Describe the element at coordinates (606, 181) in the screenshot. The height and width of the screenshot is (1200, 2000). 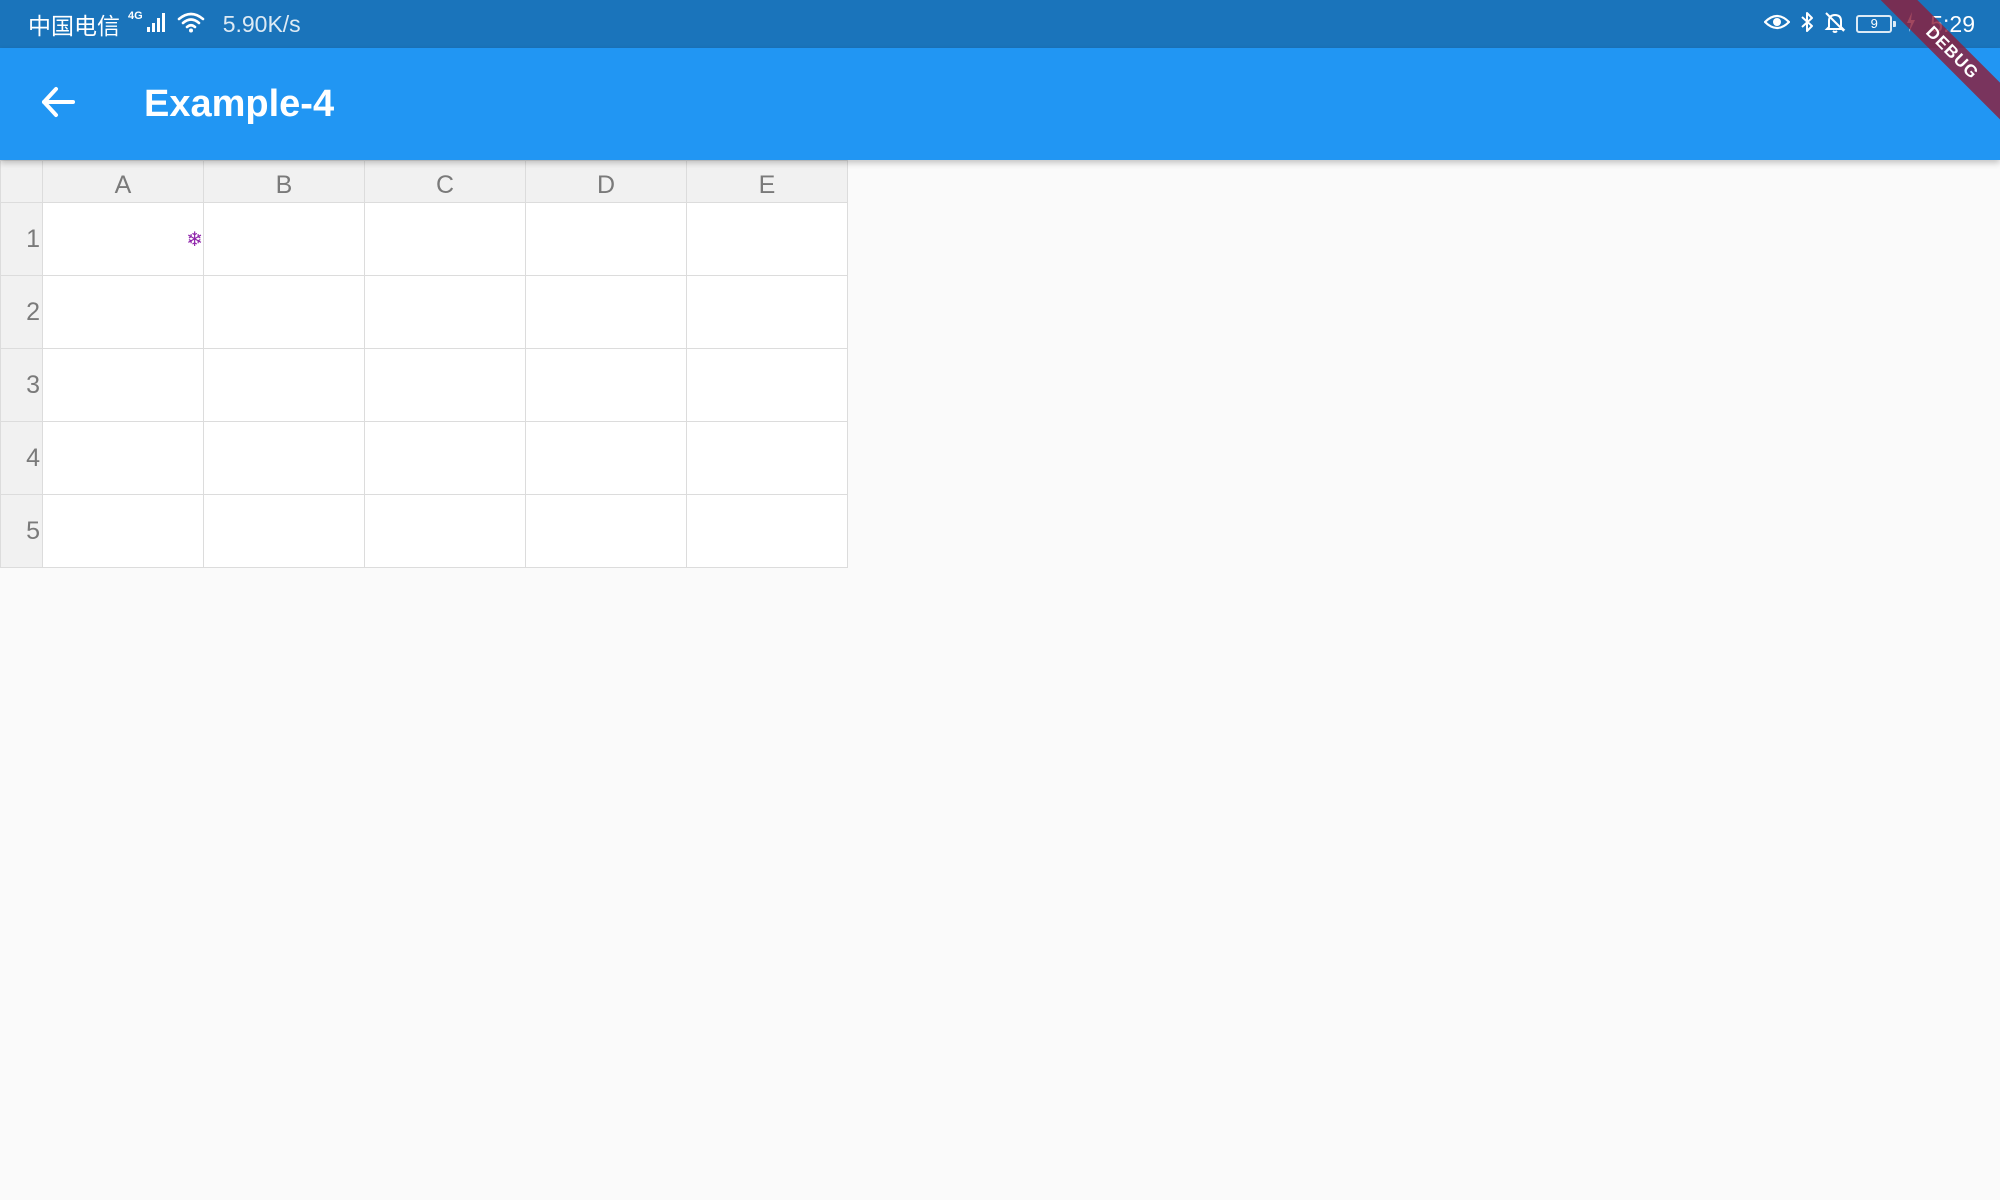
I see `column-header-d: D` at that location.